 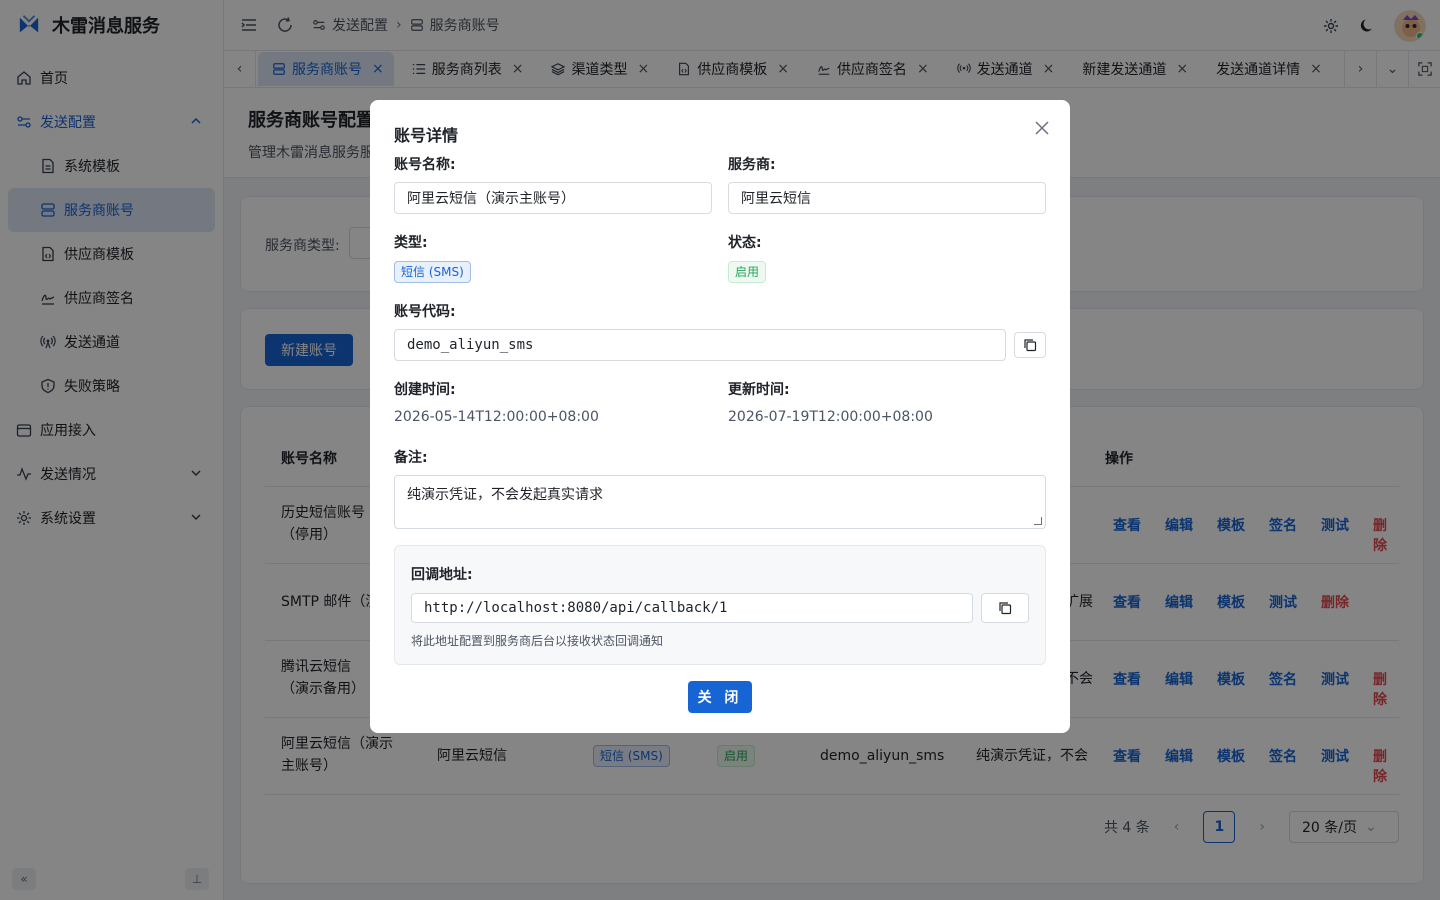 What do you see at coordinates (496, 417) in the screenshot?
I see `created-time-value: 2026-05-14T12:00:00+08:00` at bounding box center [496, 417].